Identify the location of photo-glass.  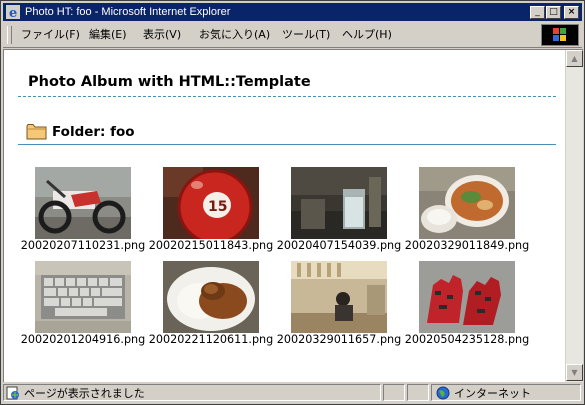
(339, 203).